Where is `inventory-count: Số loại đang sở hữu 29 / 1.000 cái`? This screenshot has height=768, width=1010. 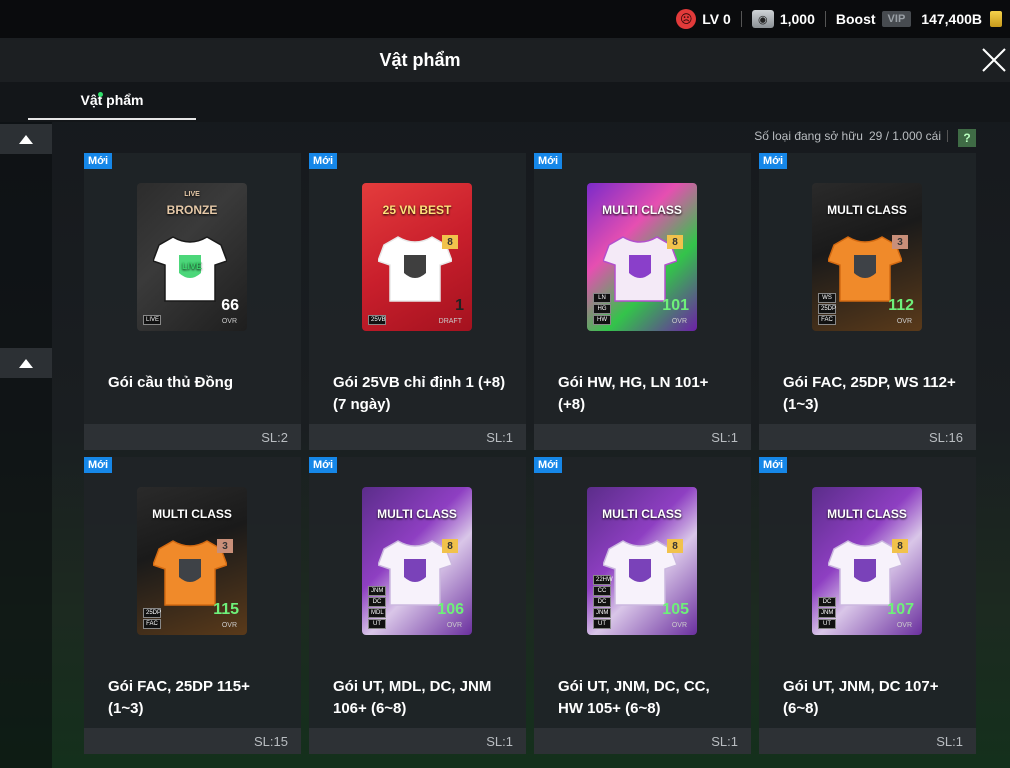 inventory-count: Số loại đang sở hữu 29 / 1.000 cái is located at coordinates (851, 136).